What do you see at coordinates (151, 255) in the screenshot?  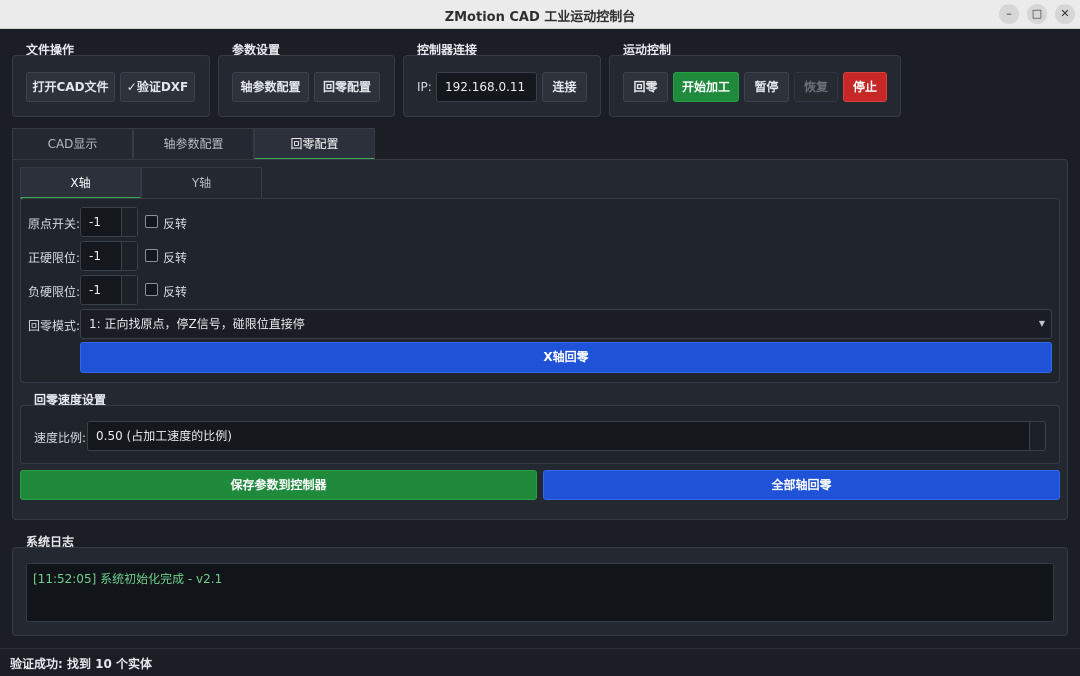 I see `pos-limit-invert-checkbox` at bounding box center [151, 255].